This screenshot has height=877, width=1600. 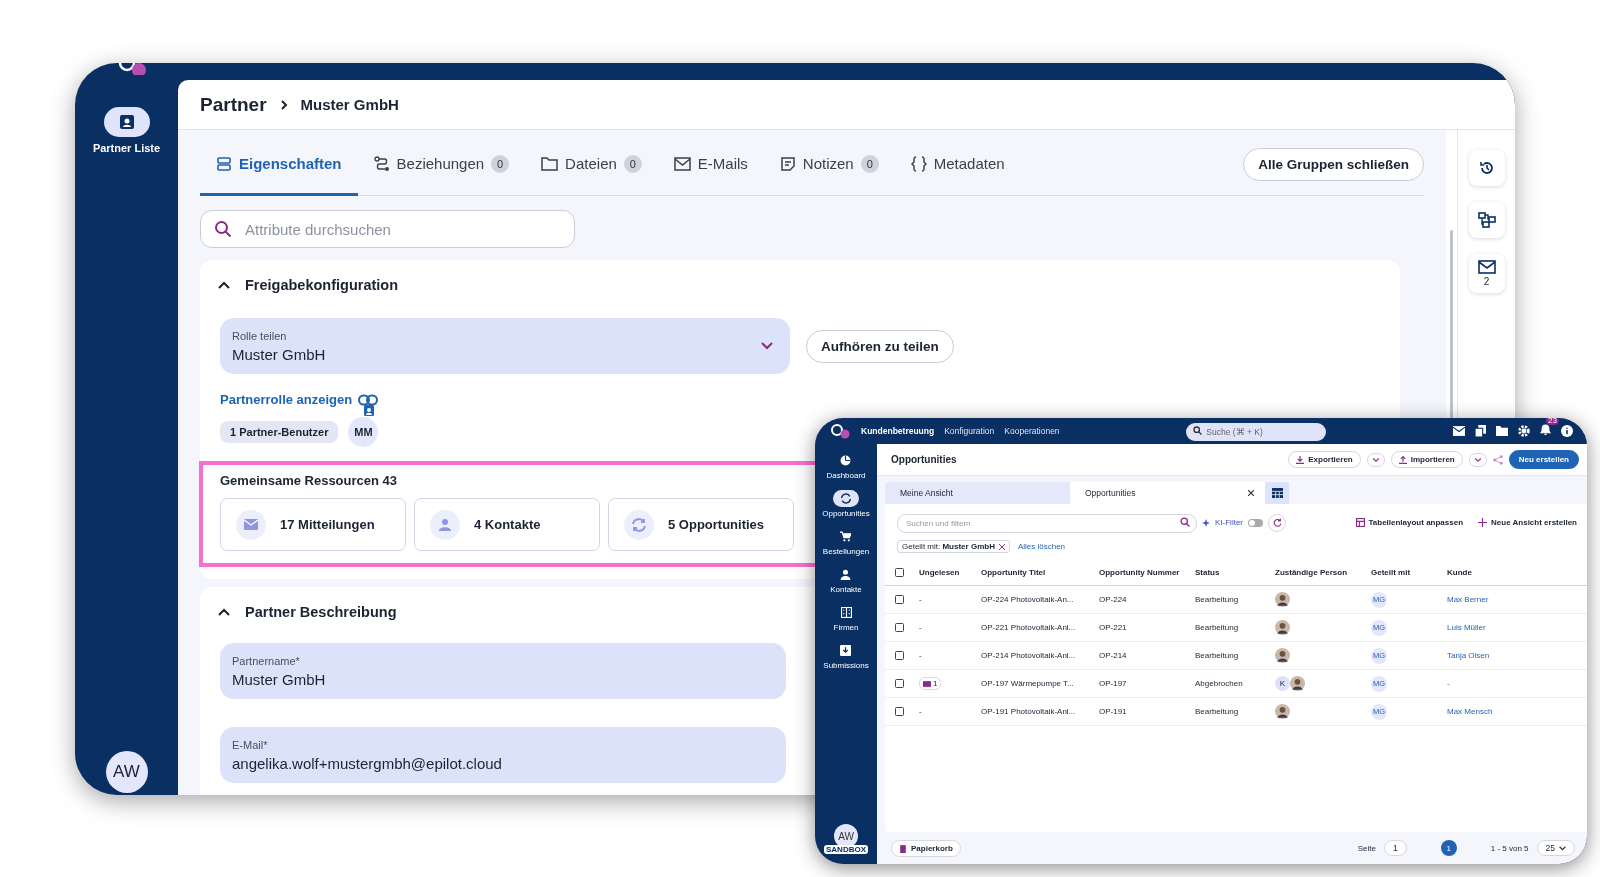 I want to click on column-header: Zuständige Person, so click(x=1323, y=572).